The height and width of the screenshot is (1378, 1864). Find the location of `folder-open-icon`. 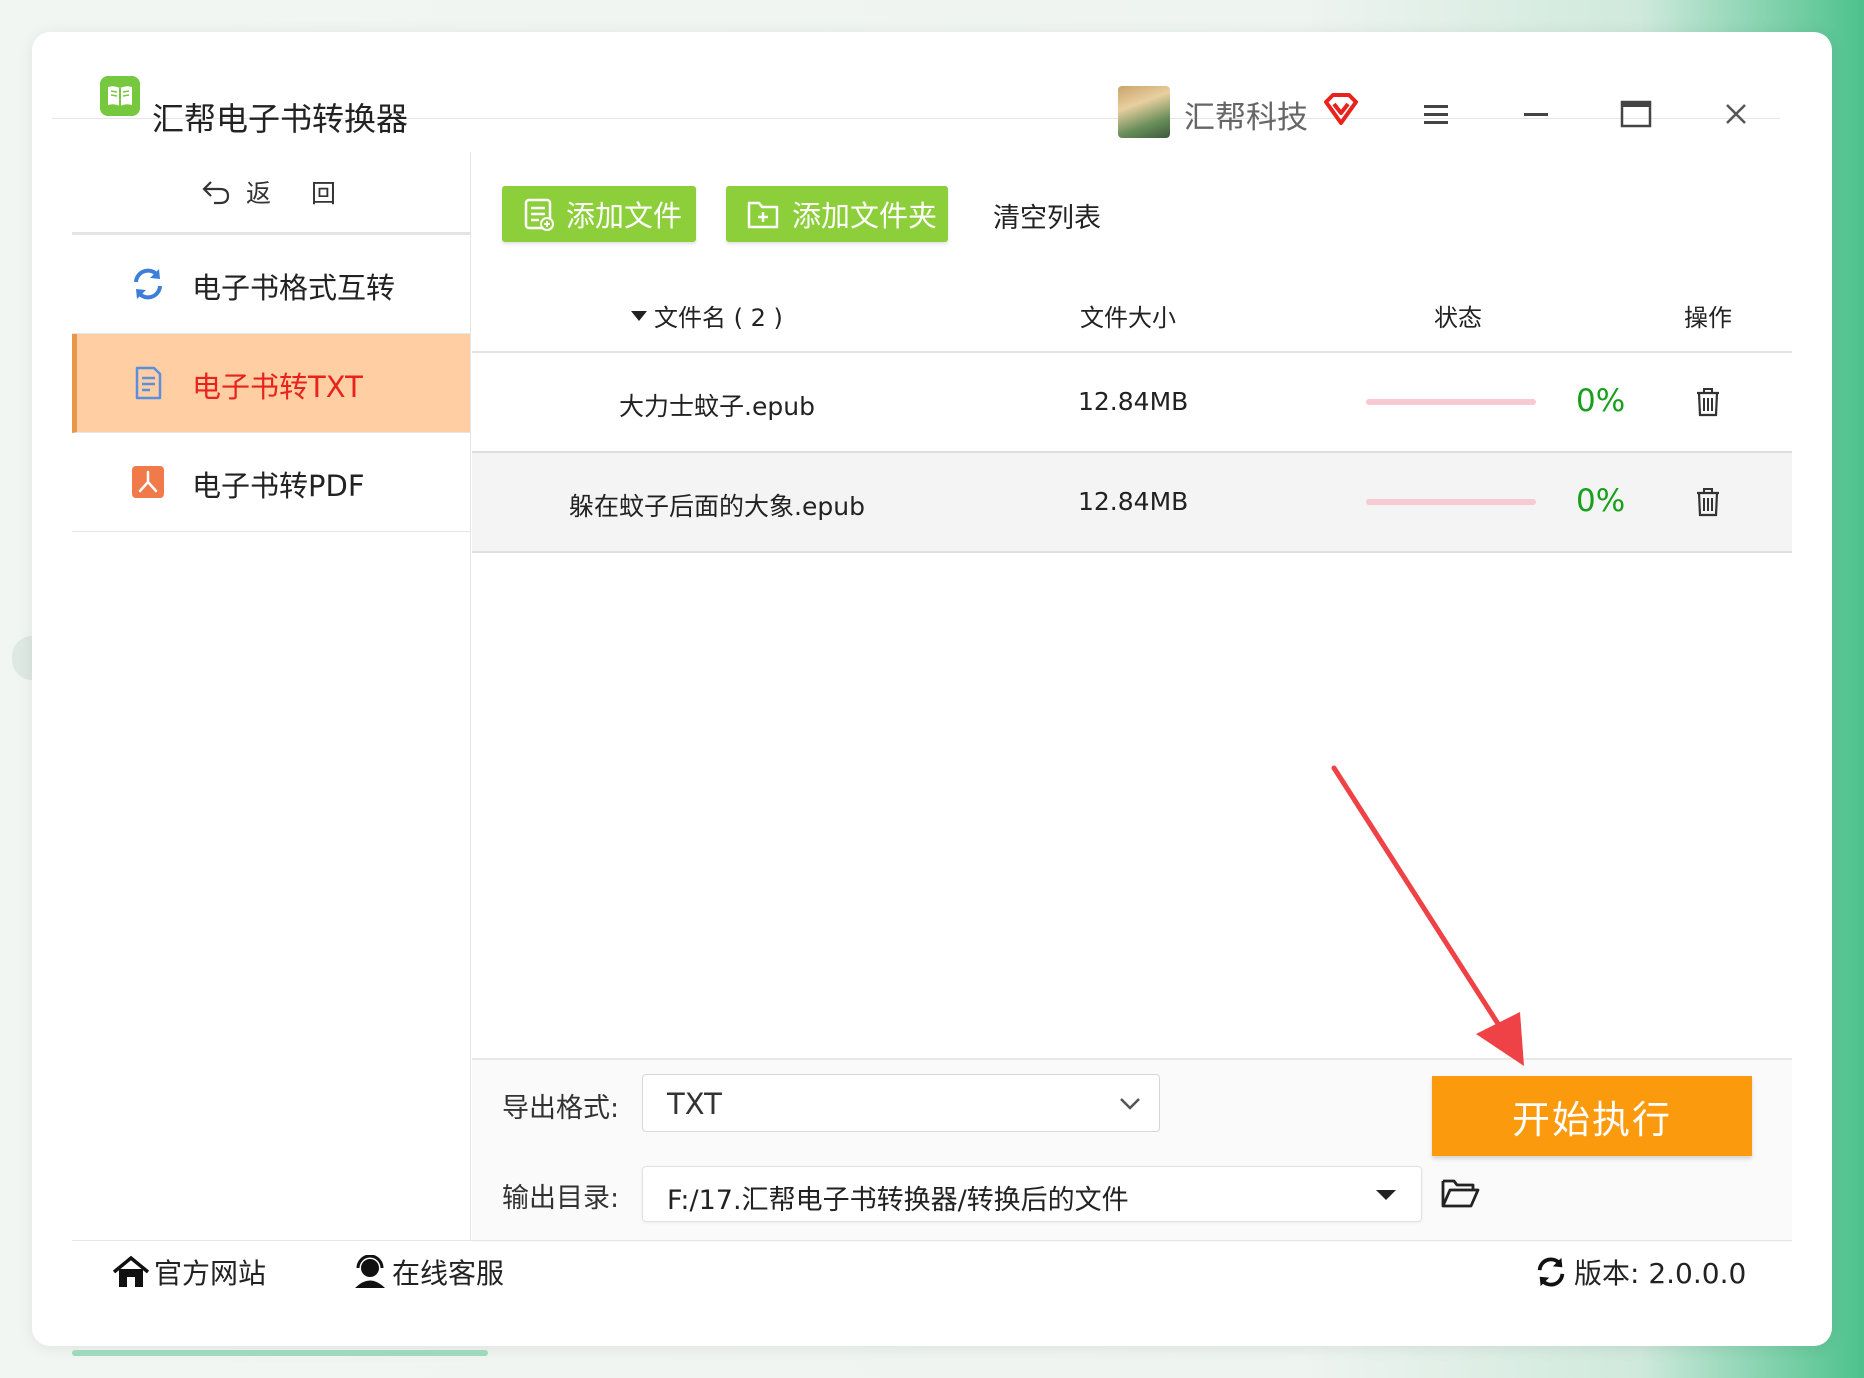

folder-open-icon is located at coordinates (1460, 1193).